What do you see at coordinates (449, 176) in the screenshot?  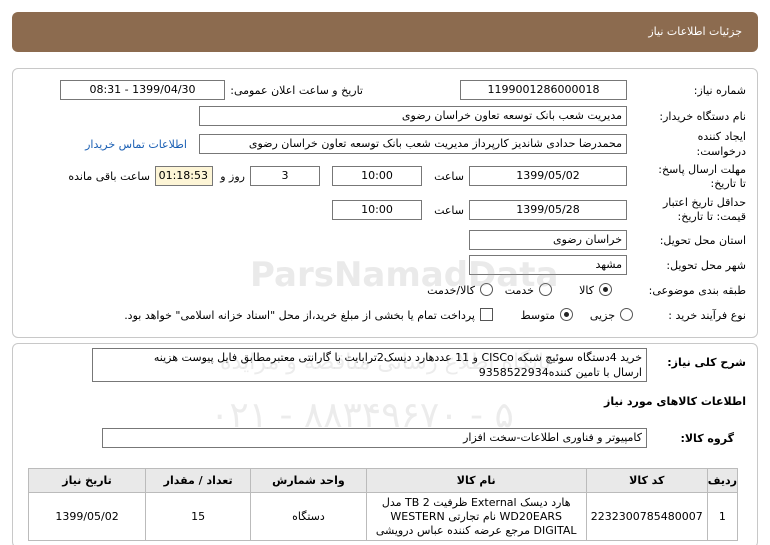 I see `reply-time-label: ساعت` at bounding box center [449, 176].